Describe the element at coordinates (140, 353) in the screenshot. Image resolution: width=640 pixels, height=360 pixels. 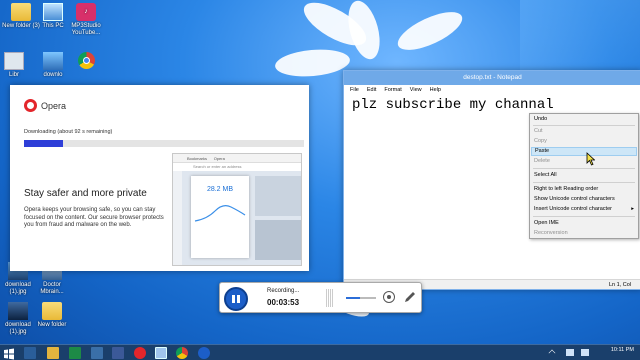
I see `taskbar-opera-icon` at that location.